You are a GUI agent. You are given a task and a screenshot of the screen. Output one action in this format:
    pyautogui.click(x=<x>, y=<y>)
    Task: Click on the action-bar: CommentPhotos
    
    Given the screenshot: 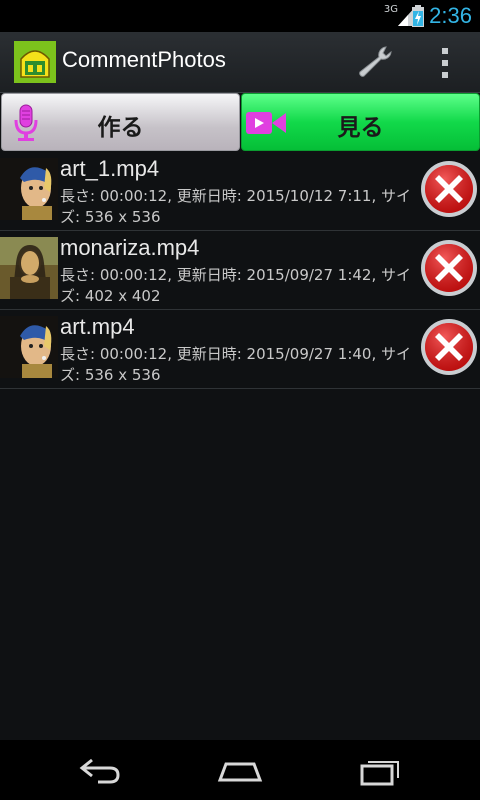 What is the action you would take?
    pyautogui.click(x=240, y=62)
    